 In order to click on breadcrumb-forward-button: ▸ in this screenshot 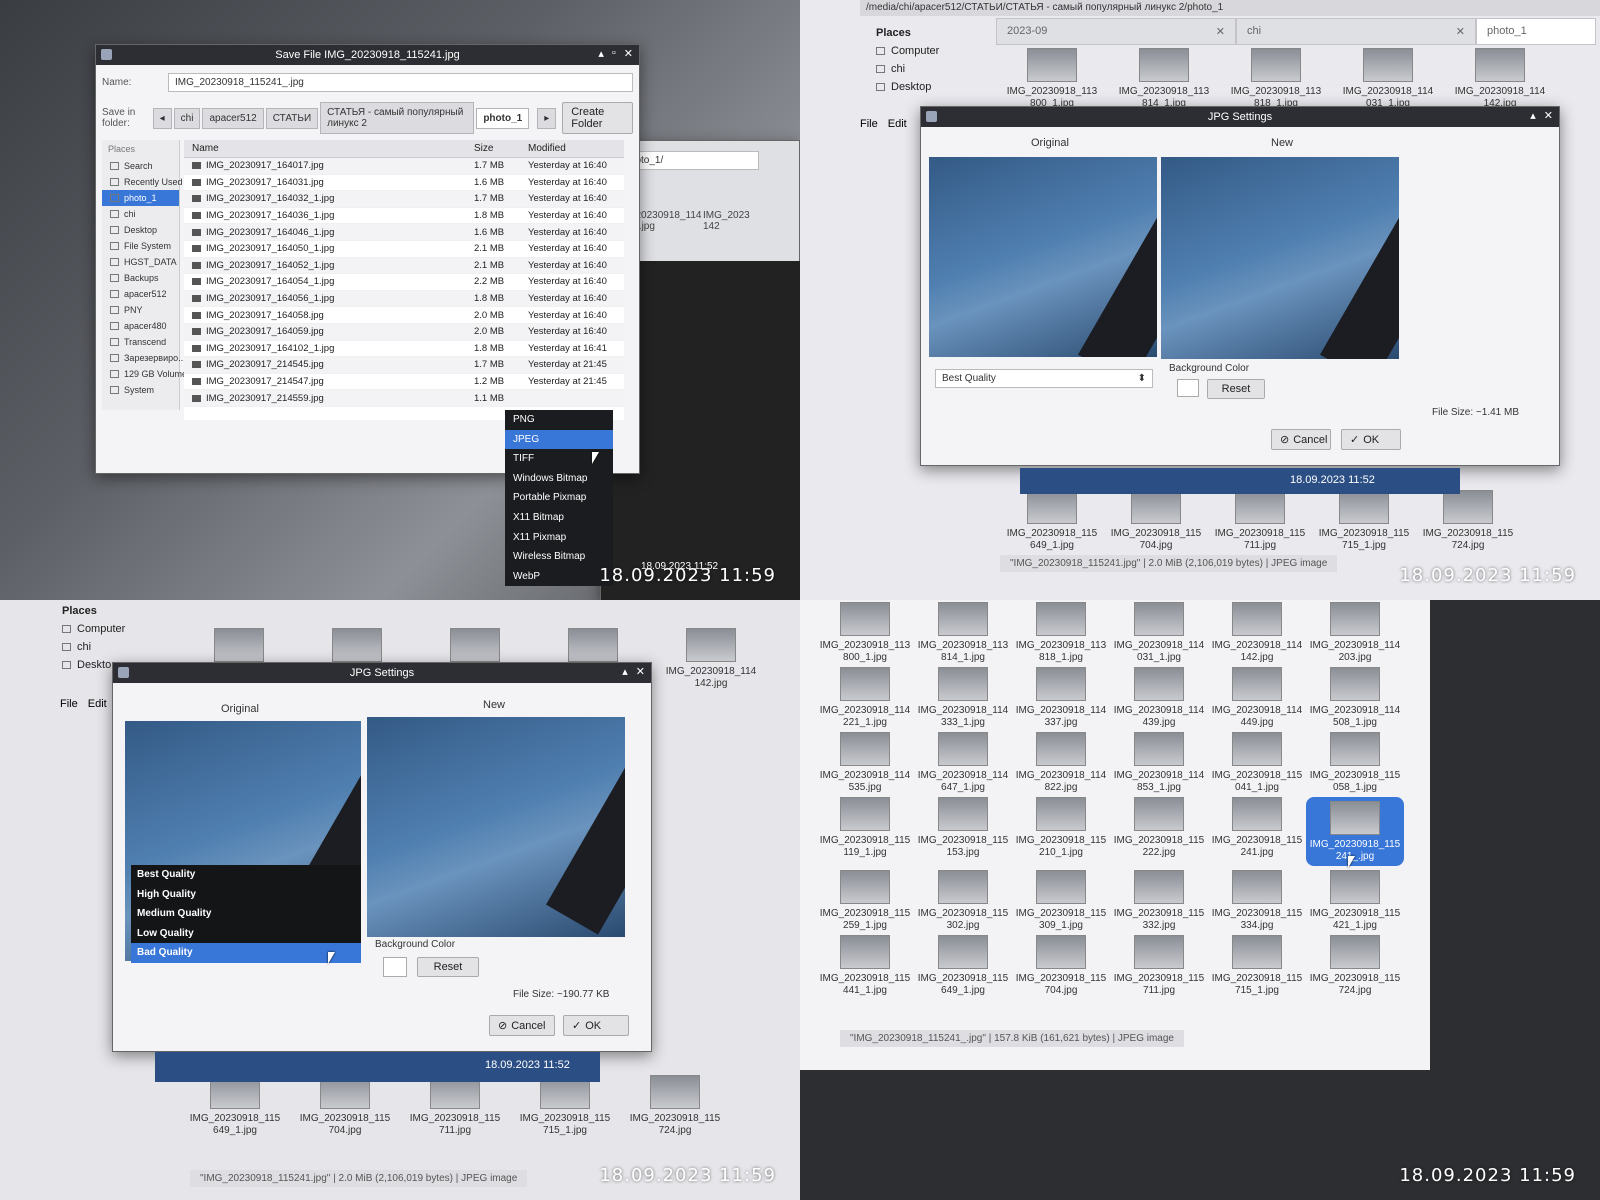, I will do `click(547, 118)`.